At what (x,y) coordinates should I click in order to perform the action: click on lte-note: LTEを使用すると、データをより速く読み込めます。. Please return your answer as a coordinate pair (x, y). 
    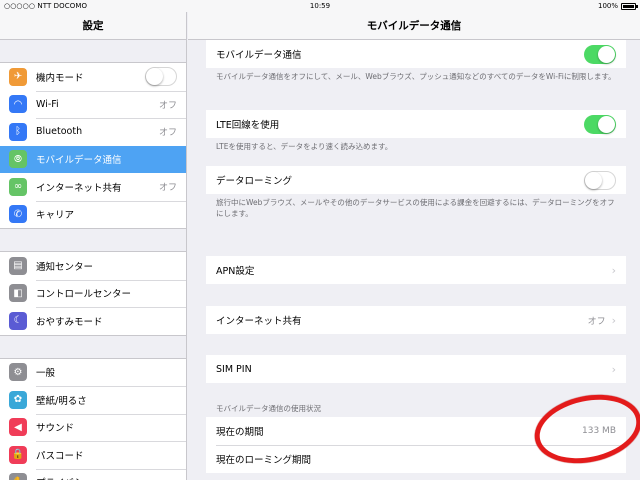
    Looking at the image, I should click on (304, 146).